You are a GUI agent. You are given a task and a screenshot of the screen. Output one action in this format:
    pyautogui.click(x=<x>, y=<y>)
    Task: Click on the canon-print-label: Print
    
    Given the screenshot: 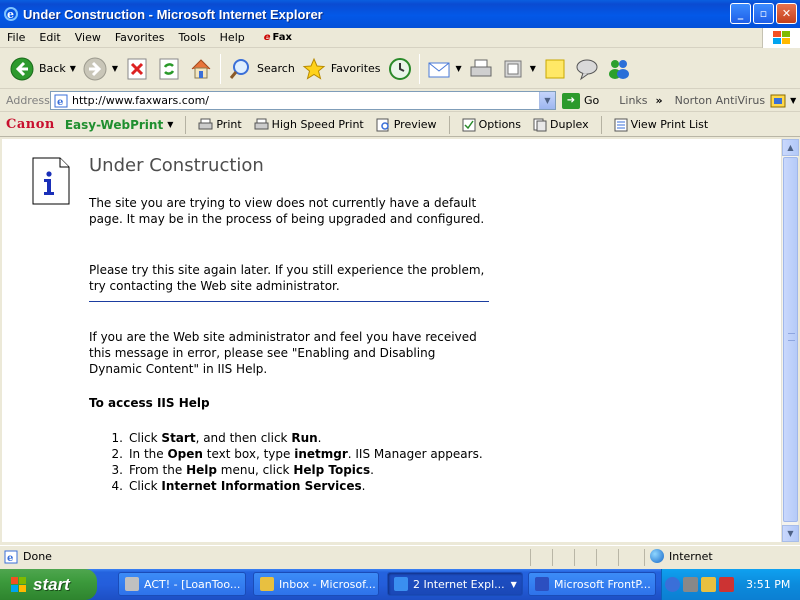 What is the action you would take?
    pyautogui.click(x=229, y=124)
    